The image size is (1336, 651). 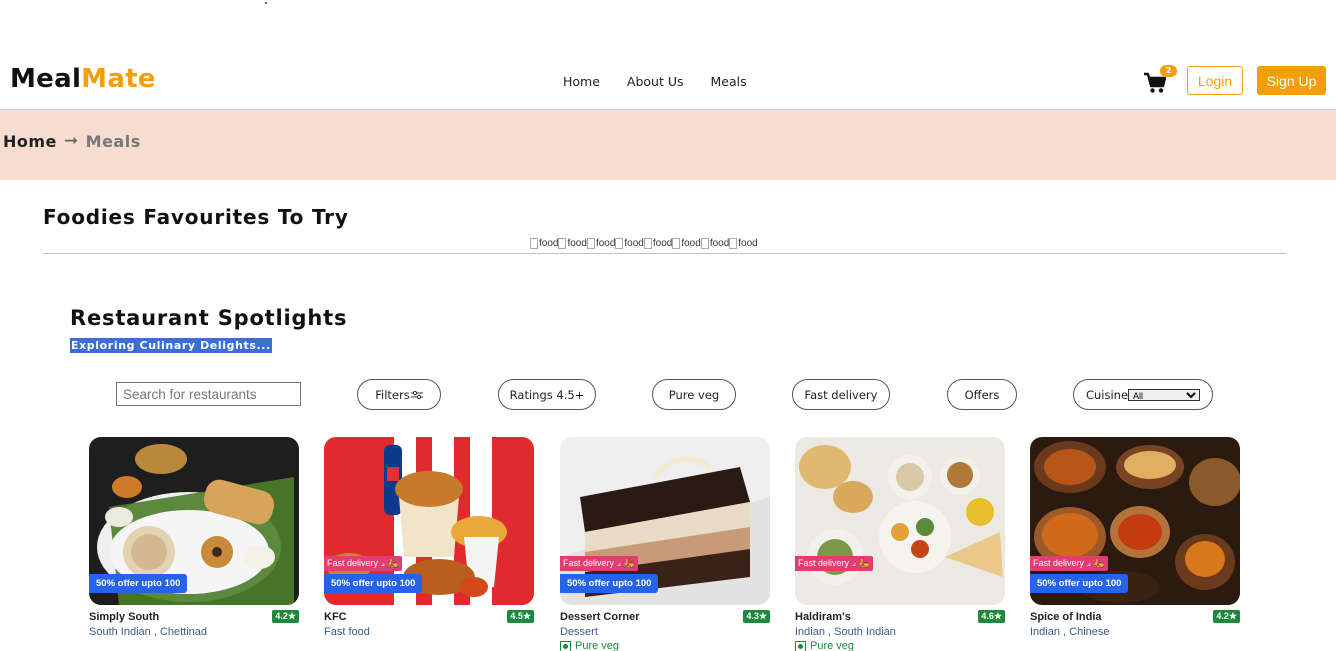 I want to click on restaurant-name: Dessert Corner, so click(x=600, y=617).